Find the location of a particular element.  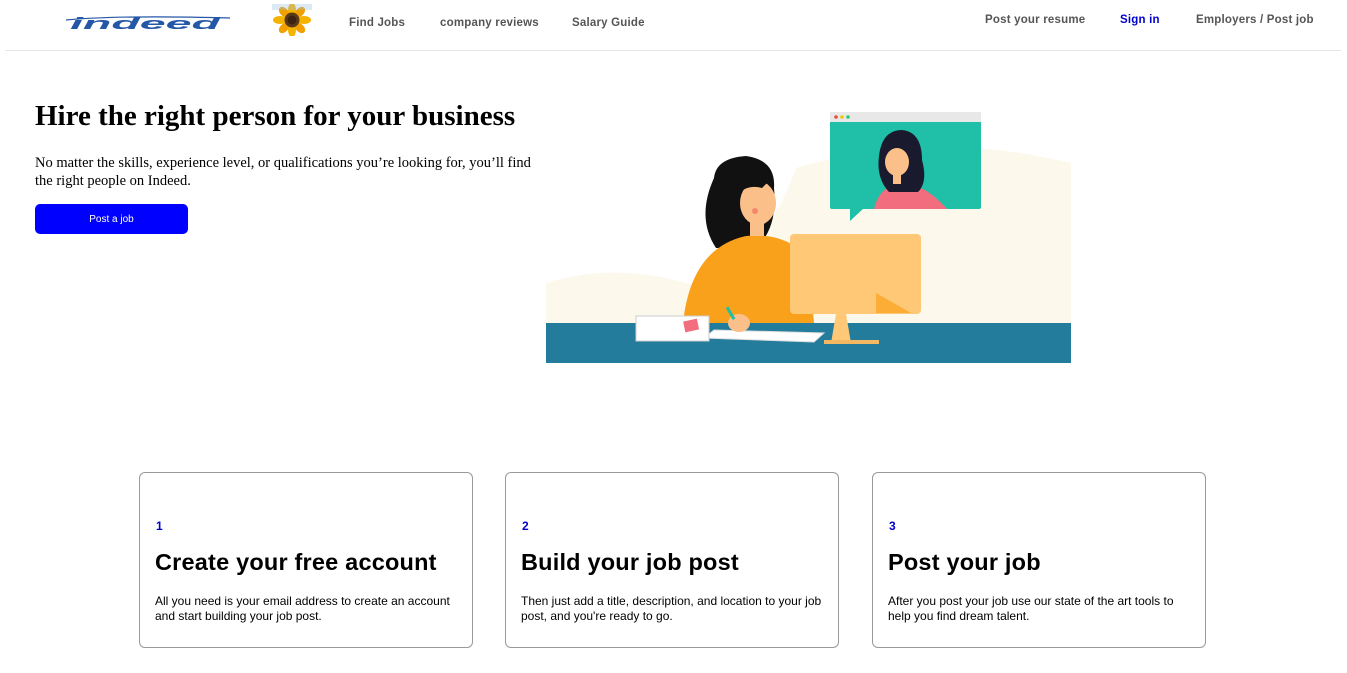

post-a-job-button: Post a job is located at coordinates (111, 219).